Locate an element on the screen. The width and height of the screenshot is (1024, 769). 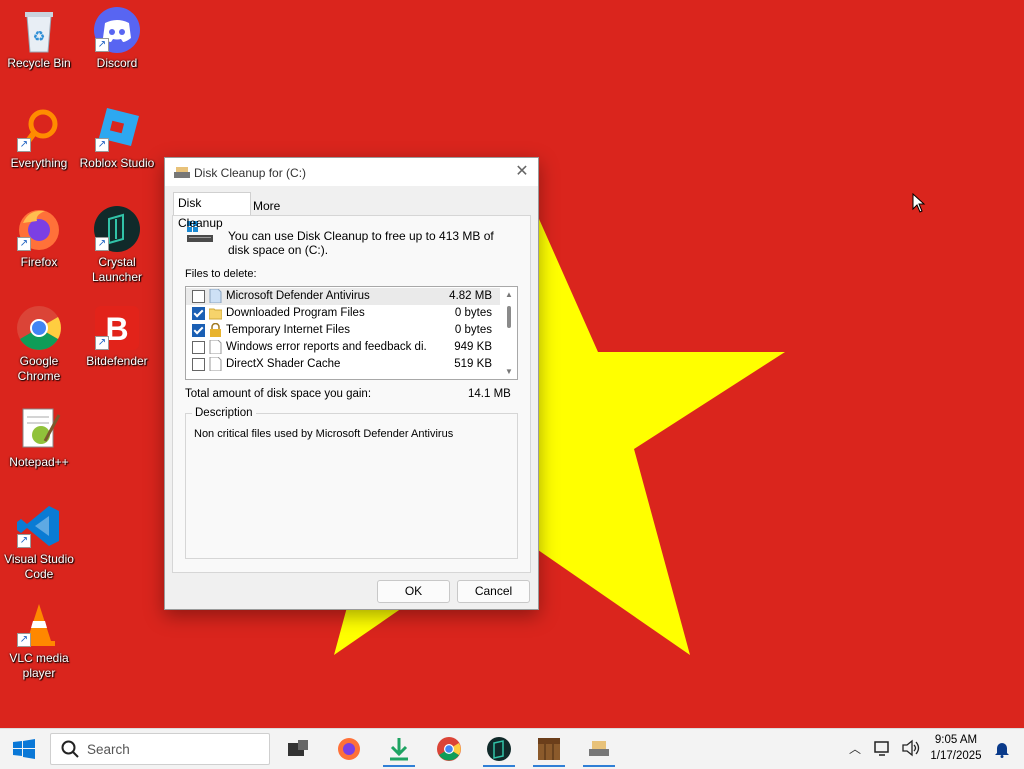
dialog-title: Disk Cleanup for (C:) is located at coordinates (250, 173).